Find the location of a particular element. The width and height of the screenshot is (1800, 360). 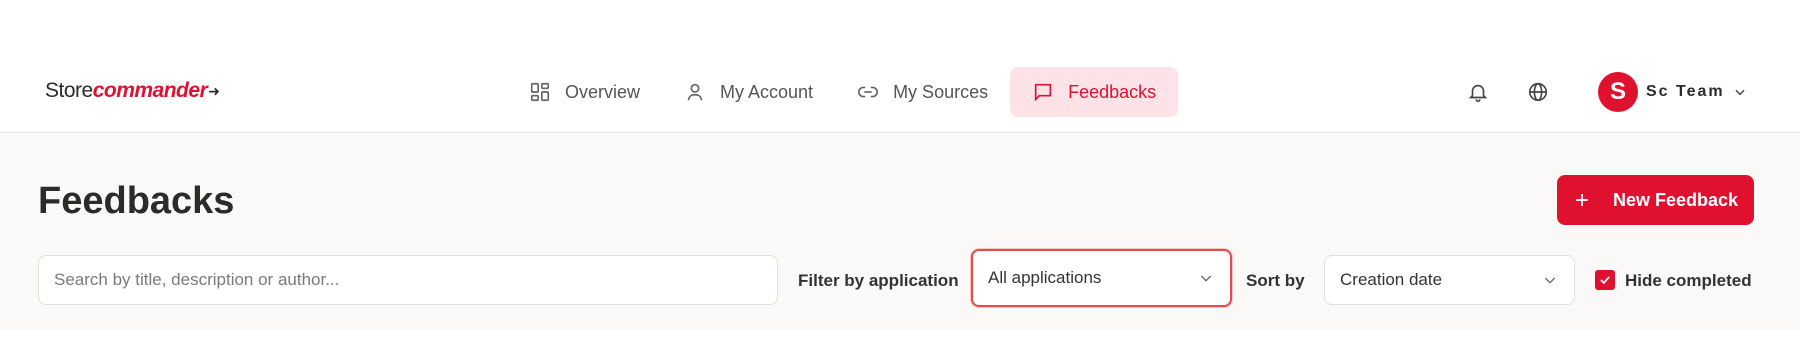

user-icon is located at coordinates (695, 92).